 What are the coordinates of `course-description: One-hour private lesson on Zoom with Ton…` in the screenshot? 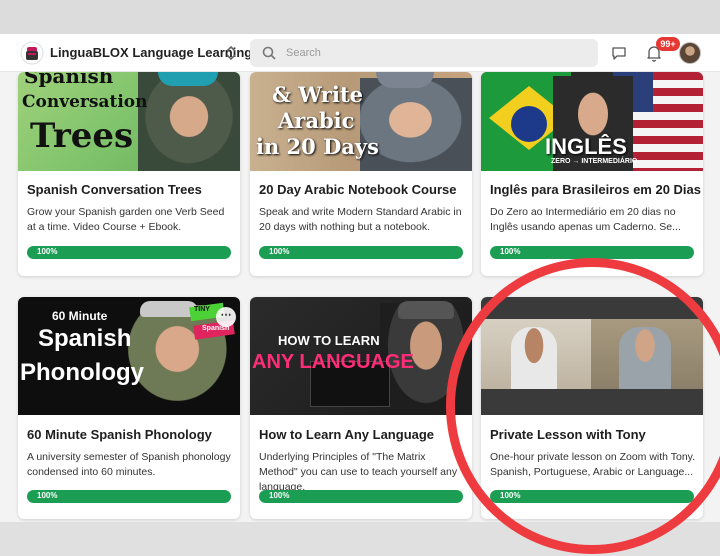 It's located at (593, 464).